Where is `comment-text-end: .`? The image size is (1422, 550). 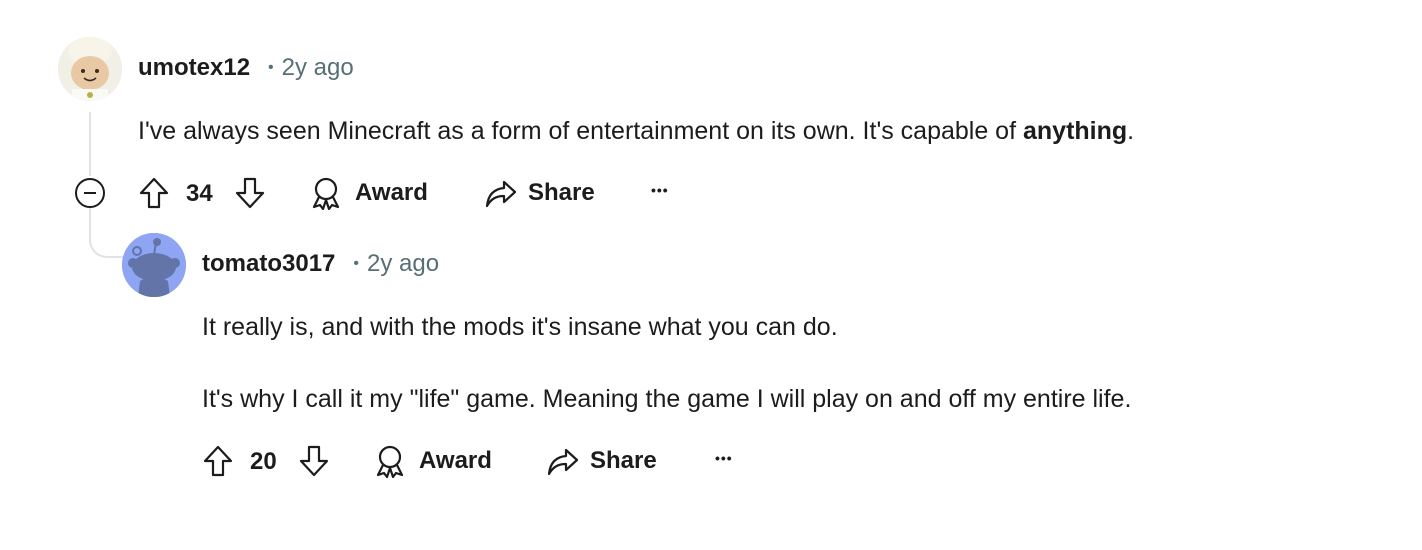 comment-text-end: . is located at coordinates (1131, 131).